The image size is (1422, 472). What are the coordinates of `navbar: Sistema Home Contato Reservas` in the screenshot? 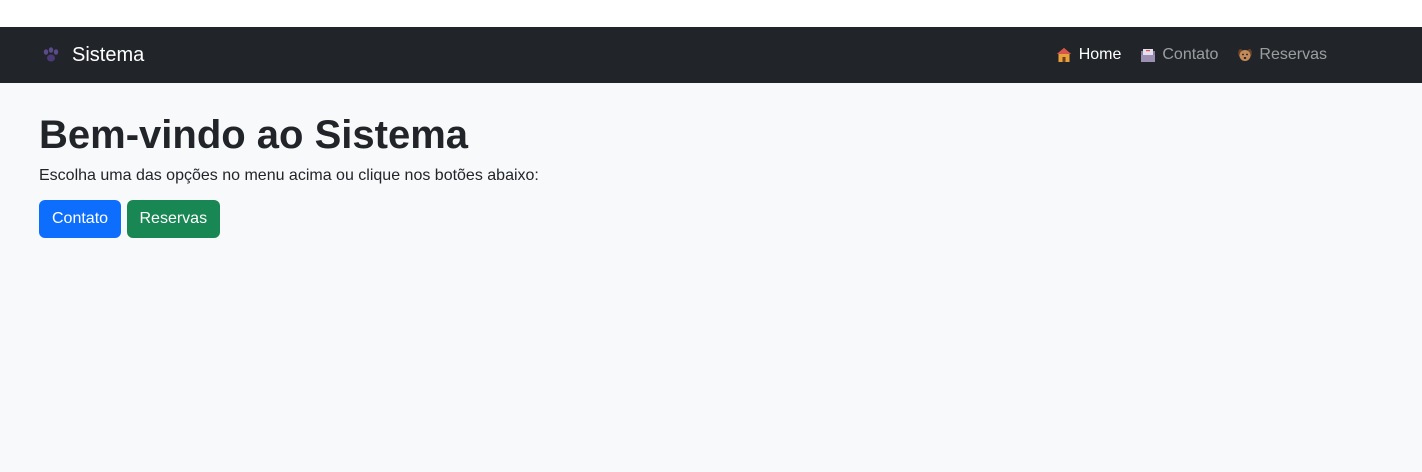 It's located at (711, 55).